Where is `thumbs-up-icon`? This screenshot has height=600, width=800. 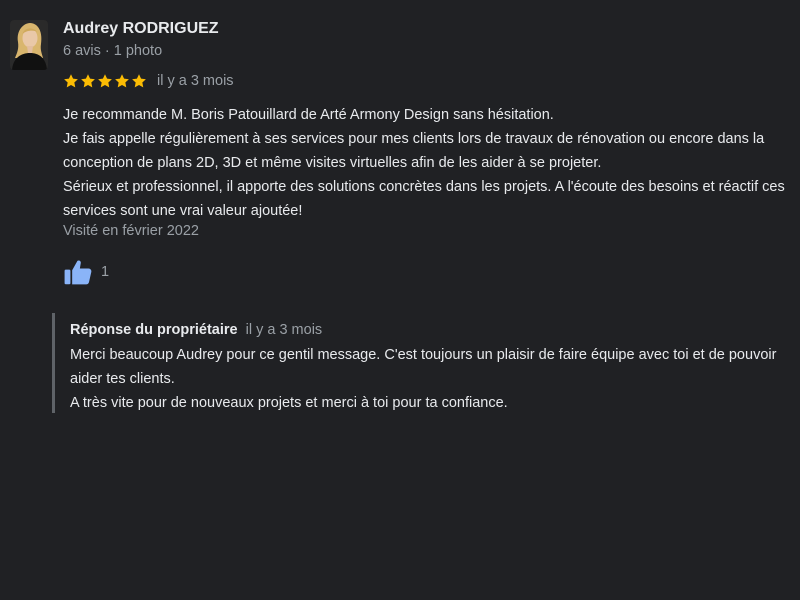 thumbs-up-icon is located at coordinates (78, 272).